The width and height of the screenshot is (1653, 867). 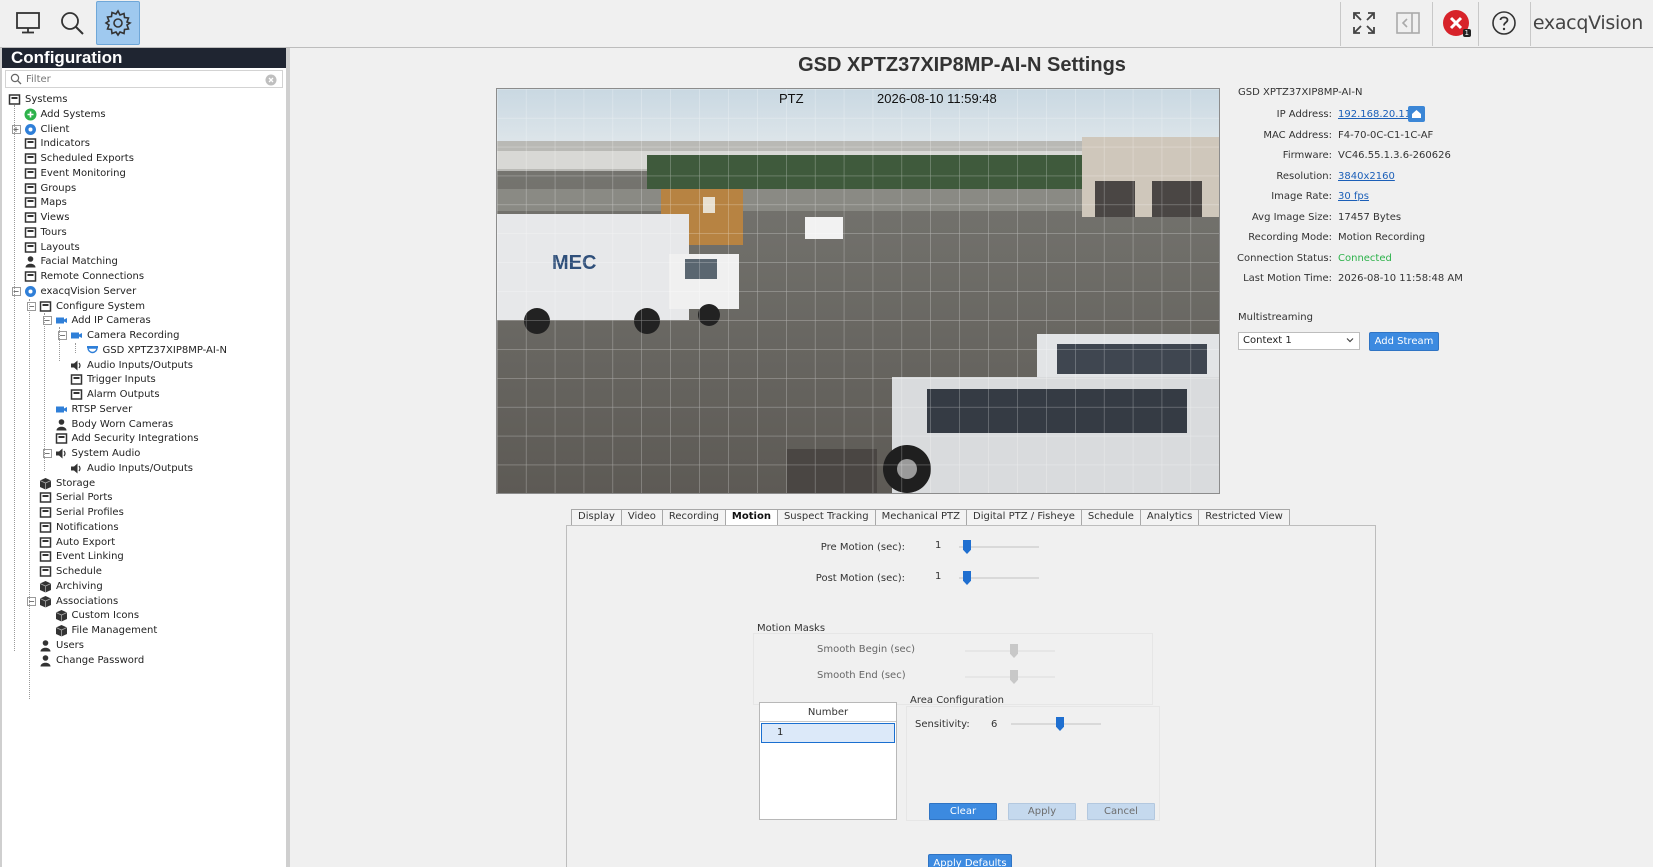 What do you see at coordinates (1366, 176) in the screenshot?
I see `info-value: 3840x2160` at bounding box center [1366, 176].